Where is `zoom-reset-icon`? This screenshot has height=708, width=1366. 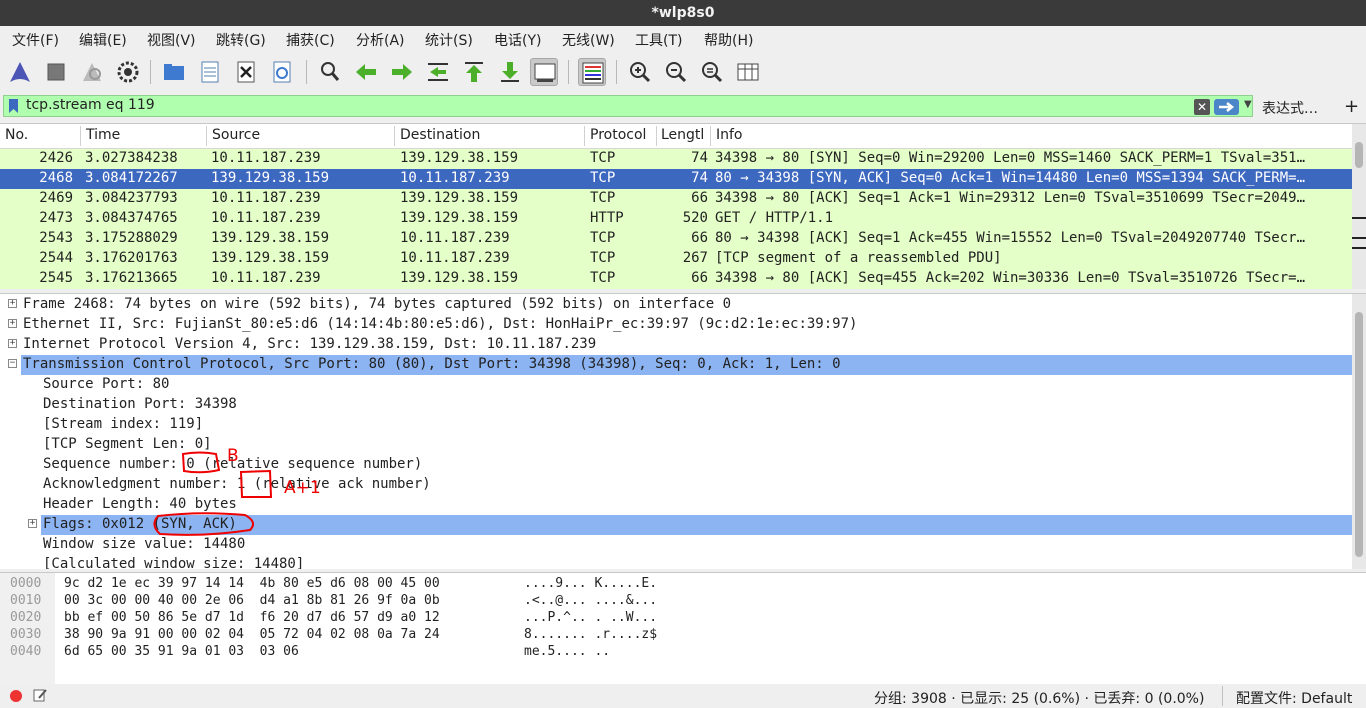
zoom-reset-icon is located at coordinates (712, 72).